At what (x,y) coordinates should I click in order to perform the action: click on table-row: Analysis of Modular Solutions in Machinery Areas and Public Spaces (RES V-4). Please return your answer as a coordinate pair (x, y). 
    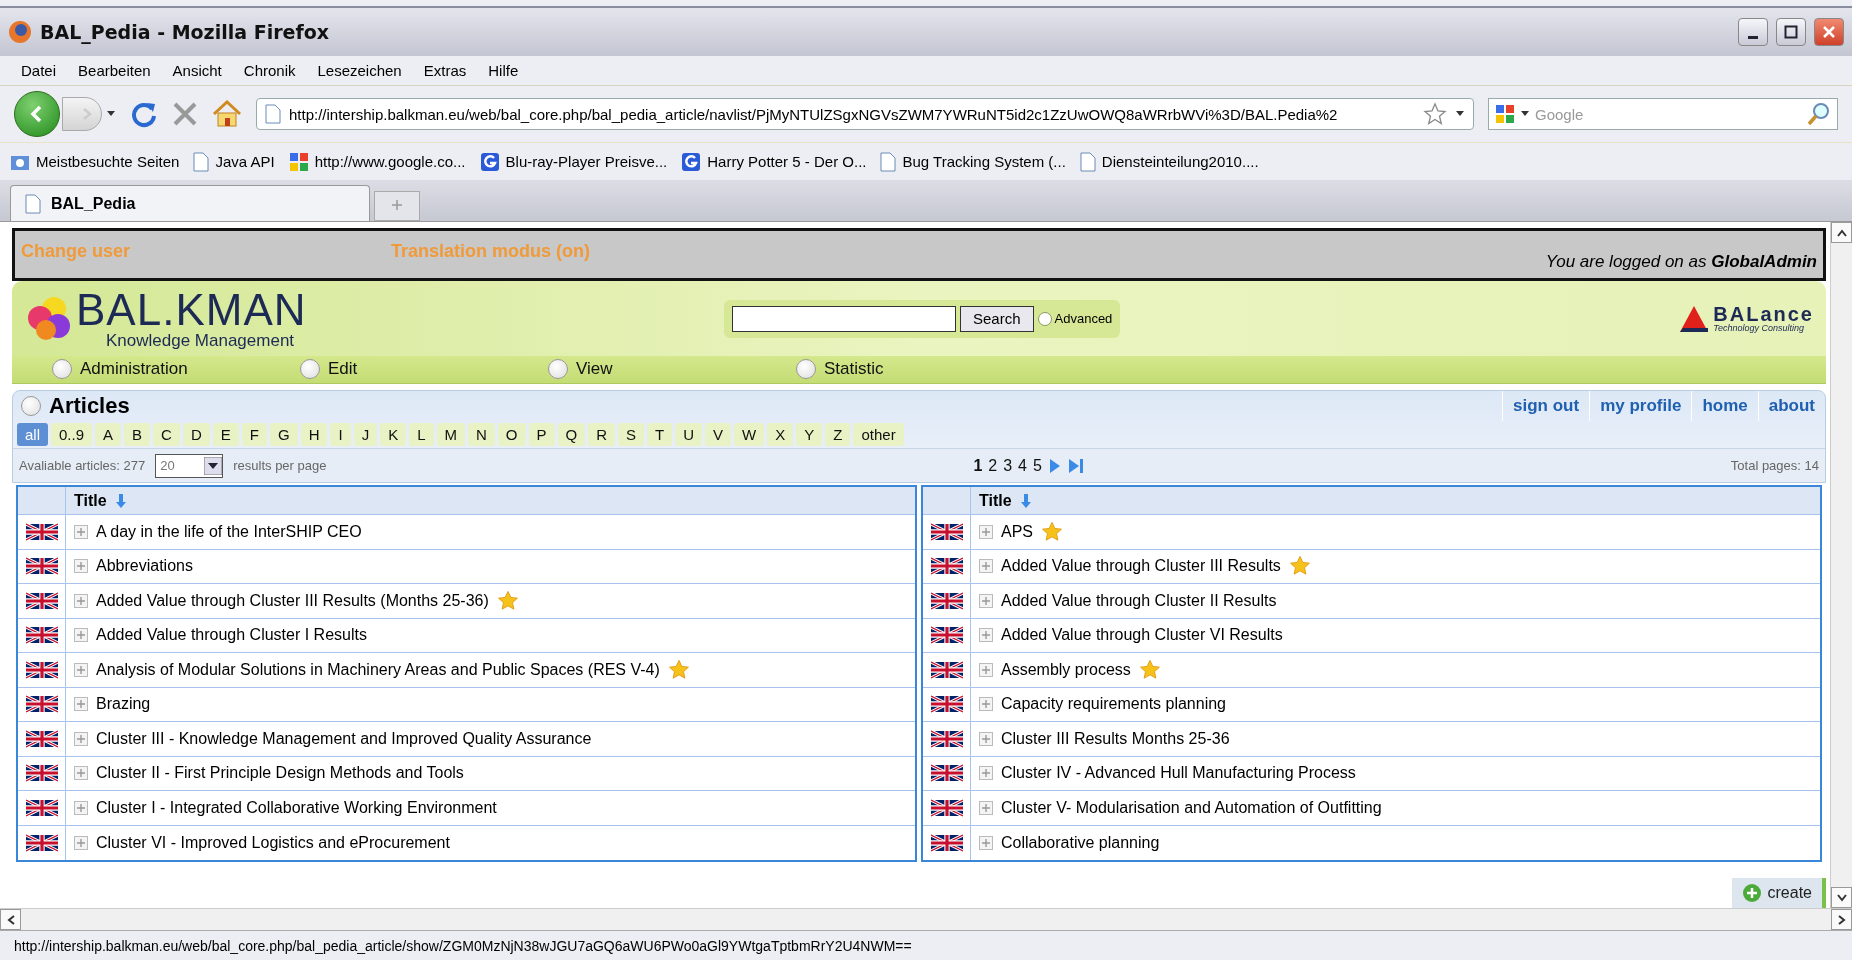
    Looking at the image, I should click on (466, 670).